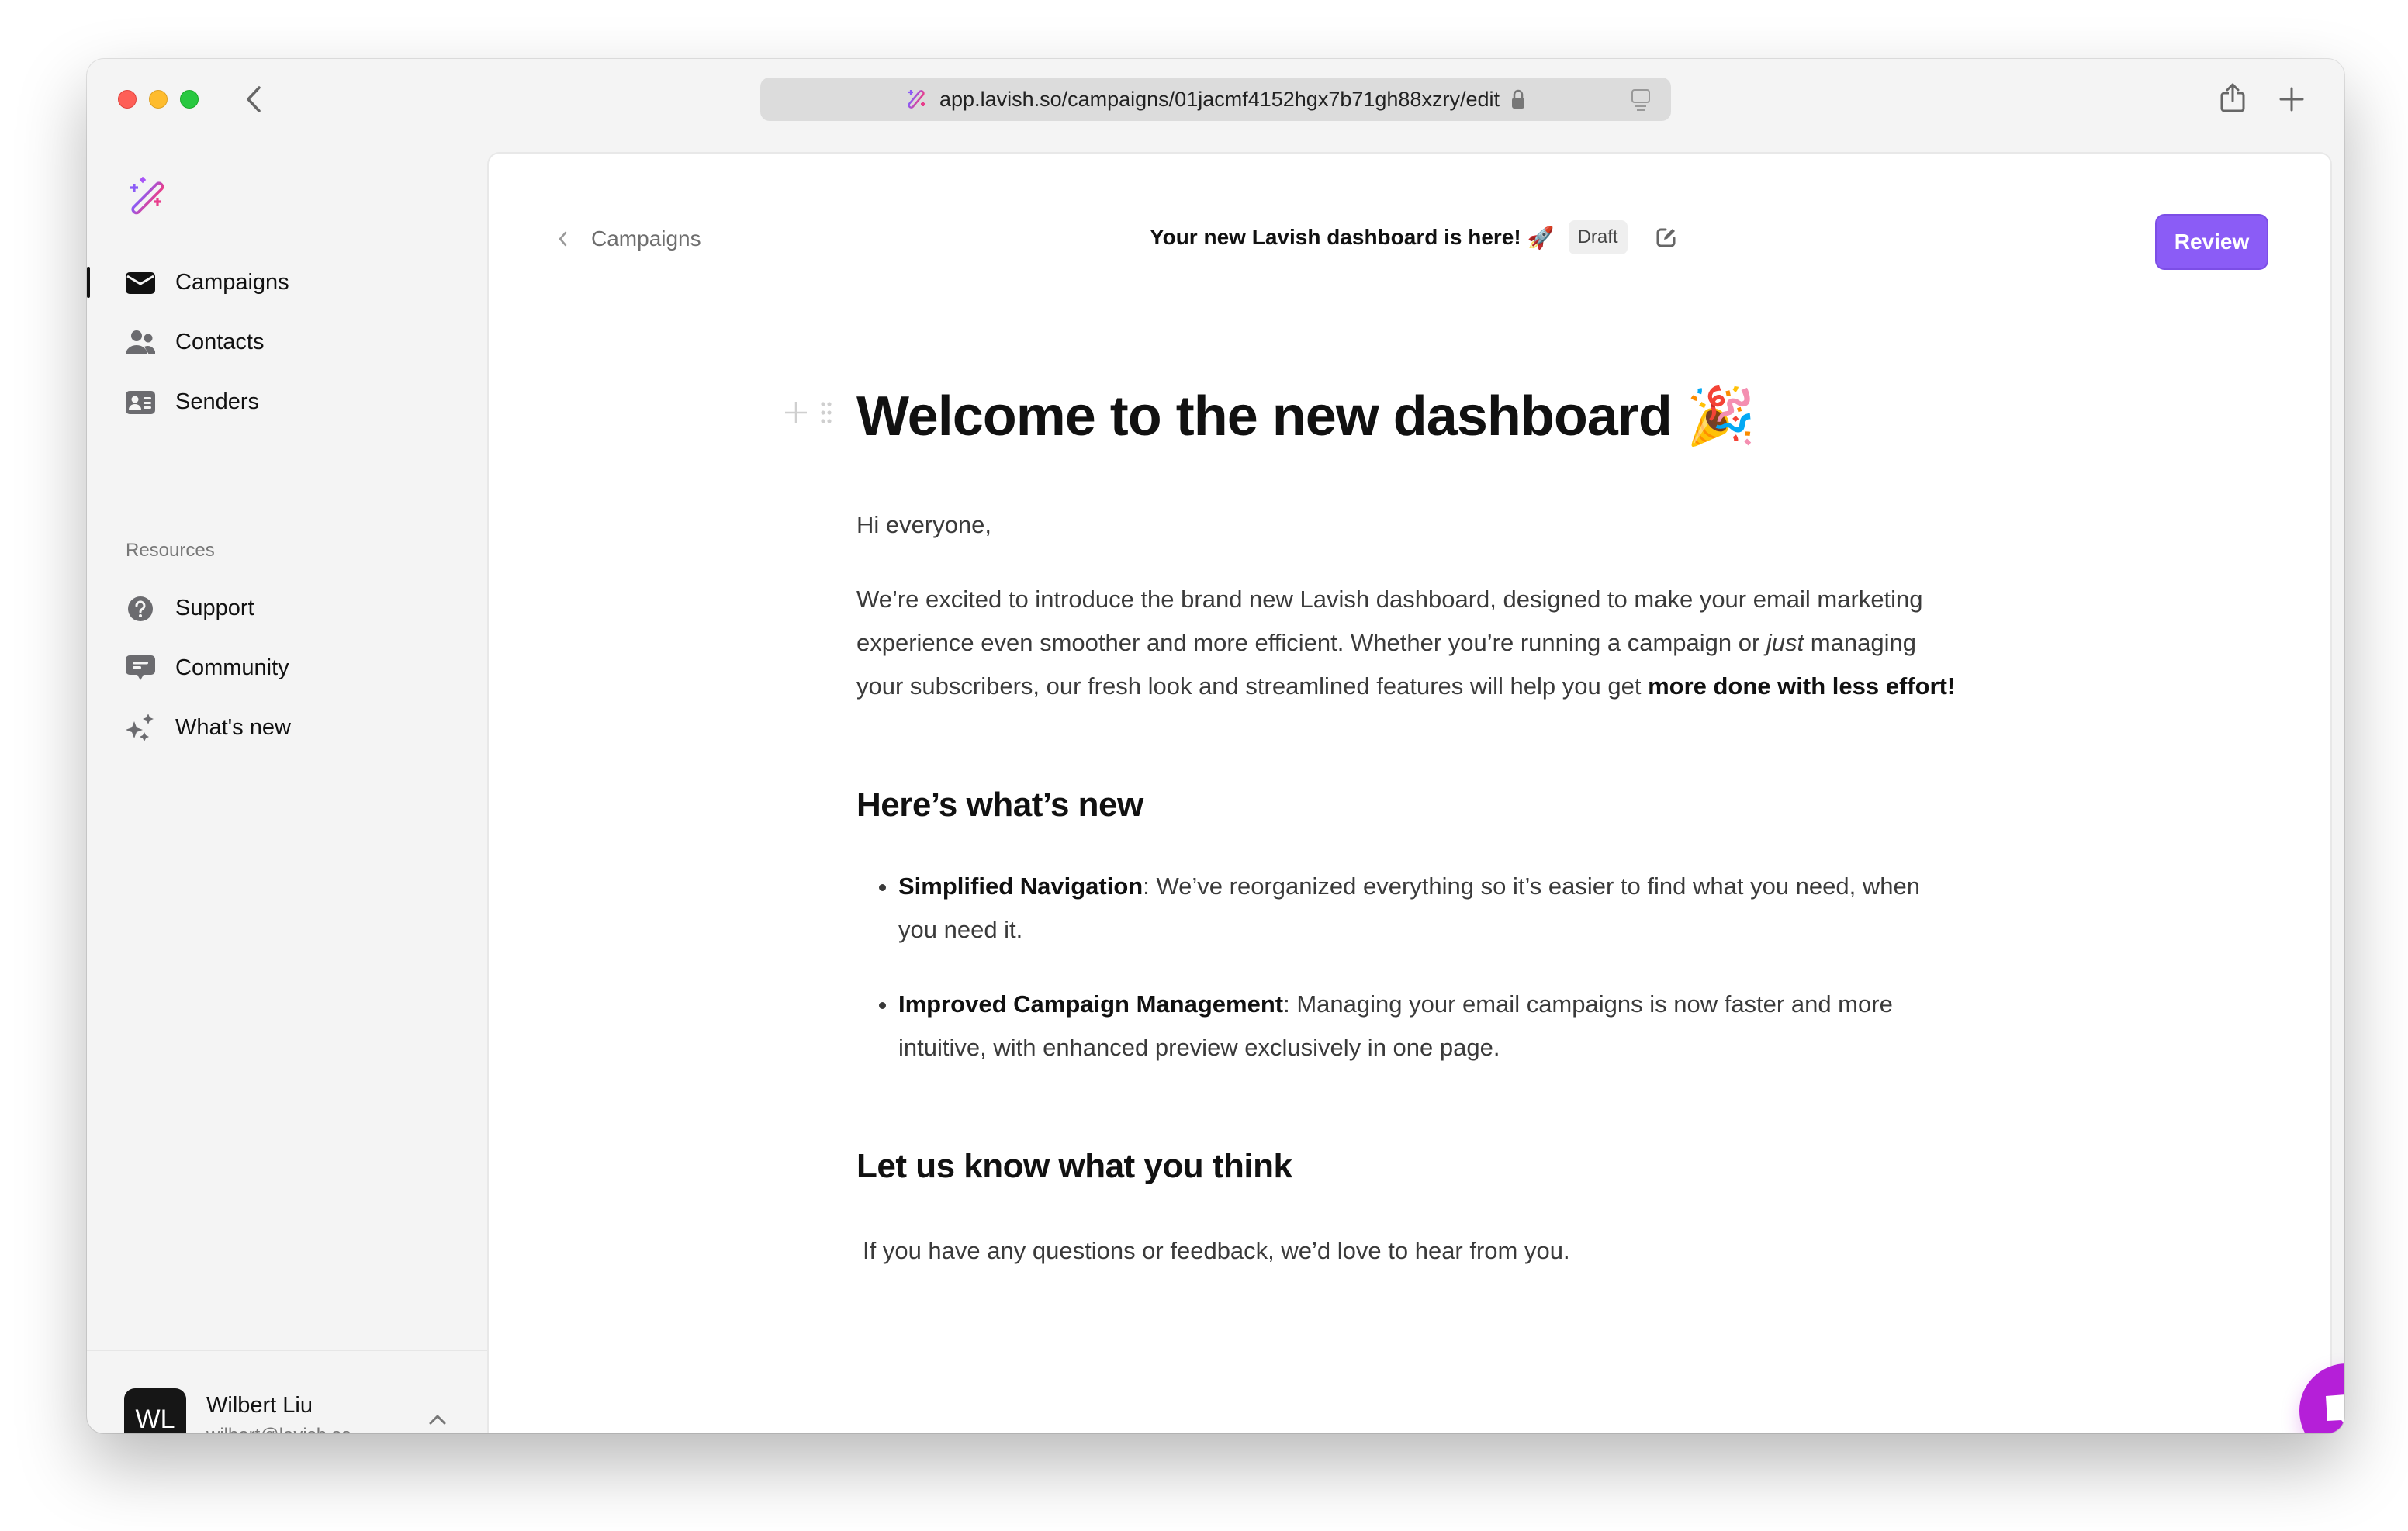 The width and height of the screenshot is (2408, 1531). Describe the element at coordinates (1264, 416) in the screenshot. I see `heading-text: Welcome to the new dashboard` at that location.